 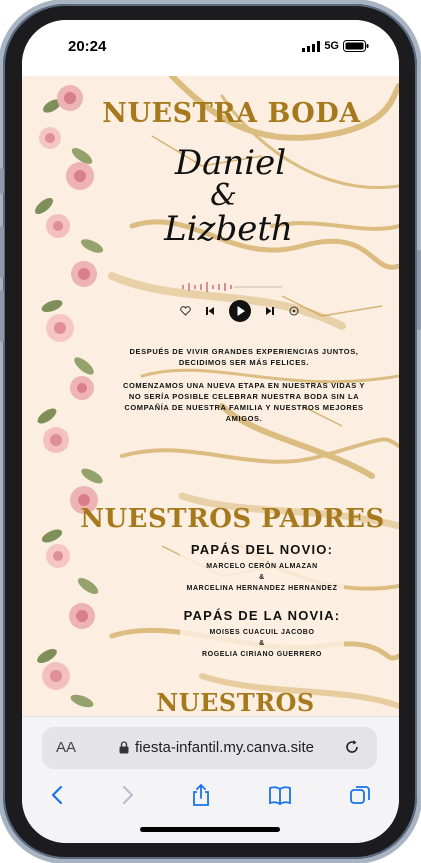 I want to click on share-icon, so click(x=294, y=311).